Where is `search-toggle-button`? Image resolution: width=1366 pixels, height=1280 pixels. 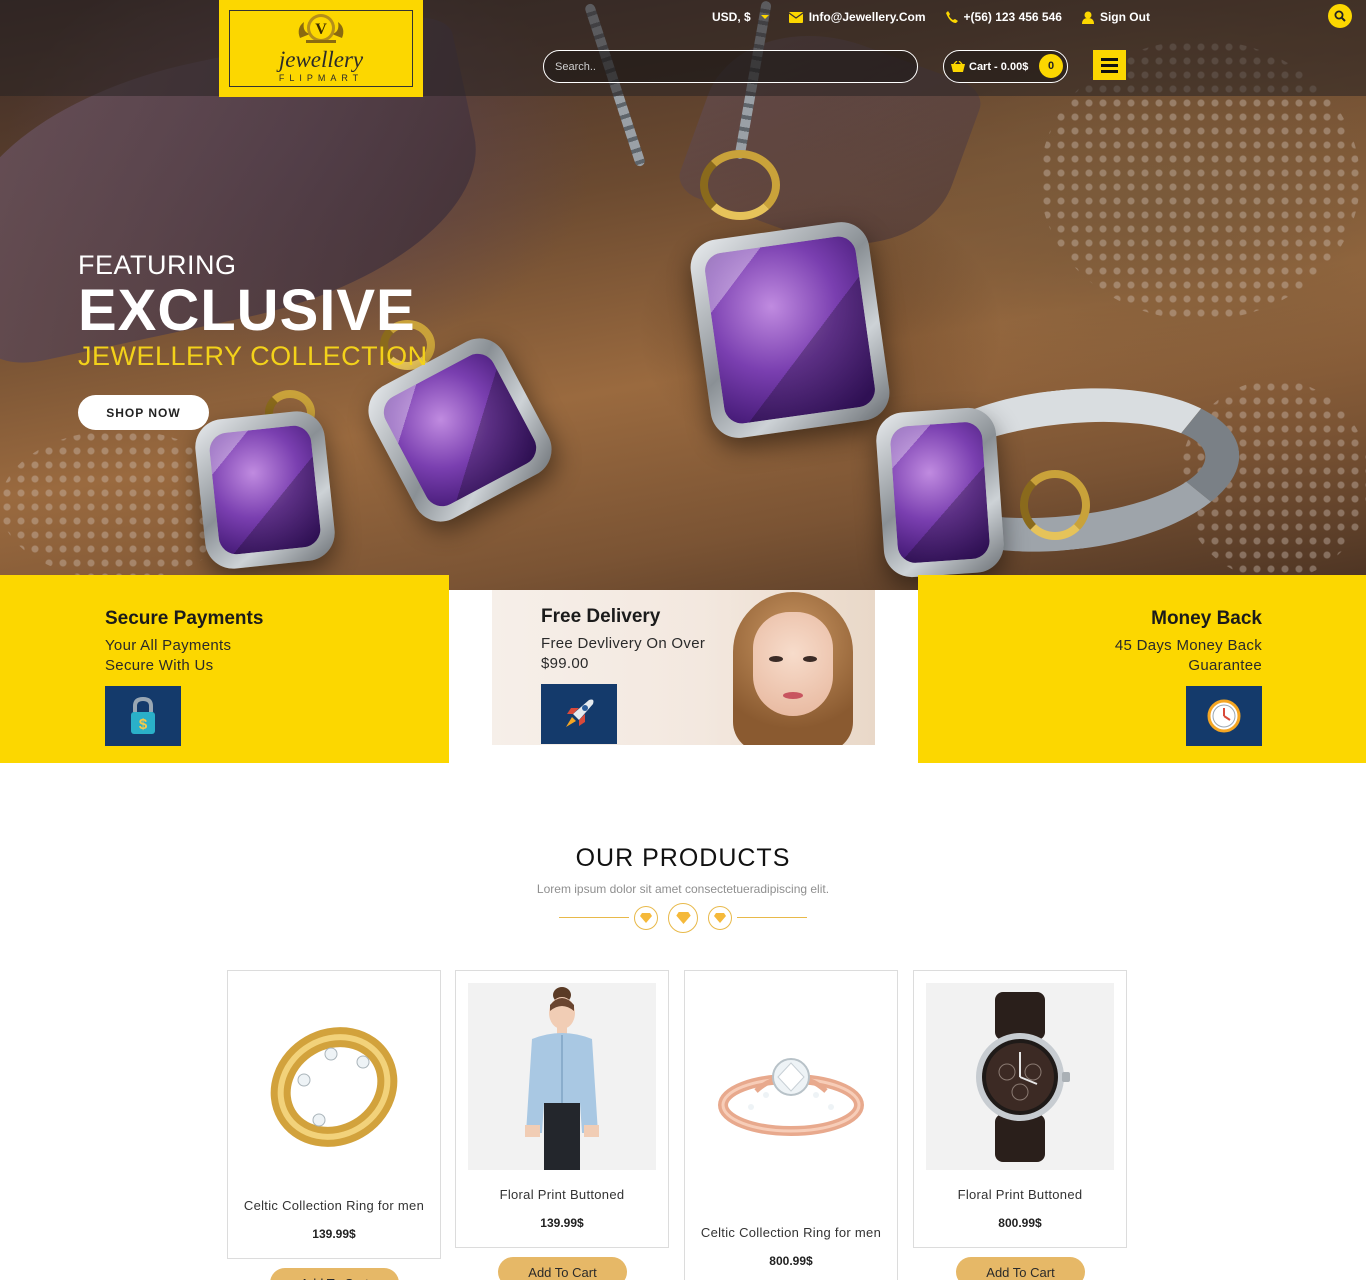
search-toggle-button is located at coordinates (1340, 16).